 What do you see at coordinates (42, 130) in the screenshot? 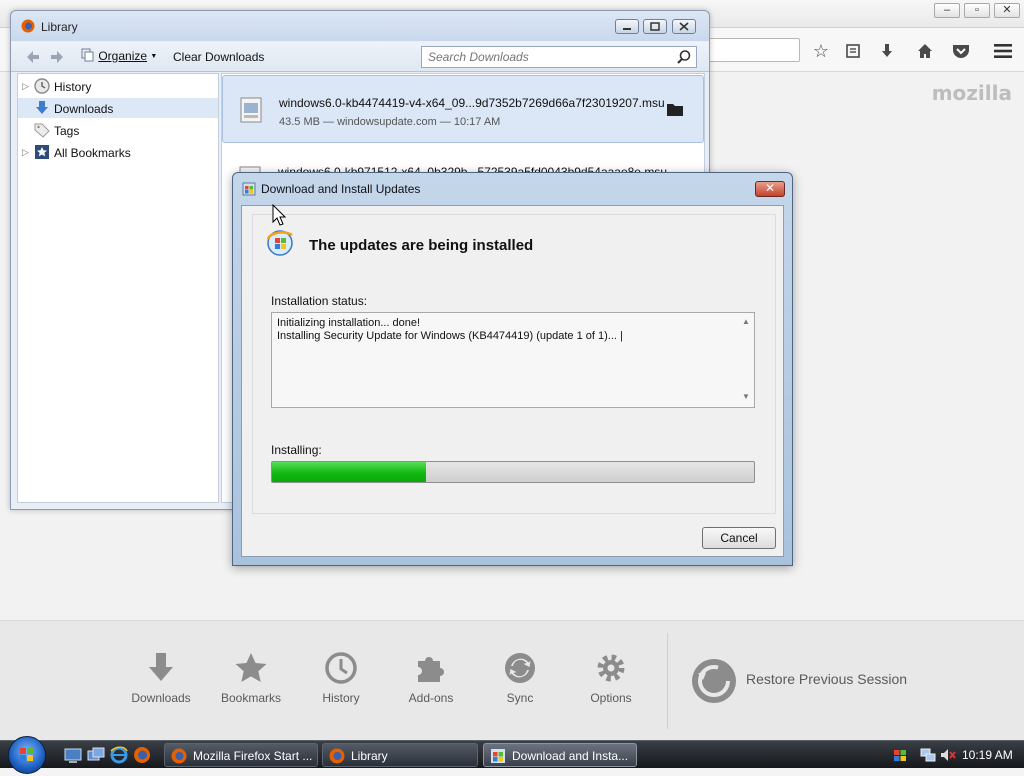
I see `tag-icon` at bounding box center [42, 130].